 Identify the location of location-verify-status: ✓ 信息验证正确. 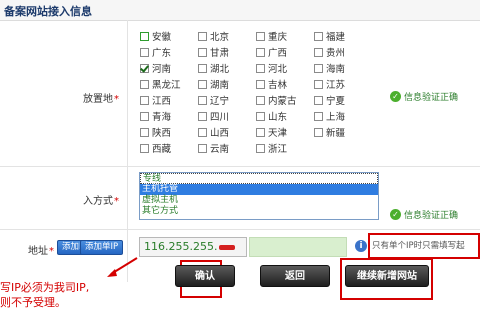
(424, 96).